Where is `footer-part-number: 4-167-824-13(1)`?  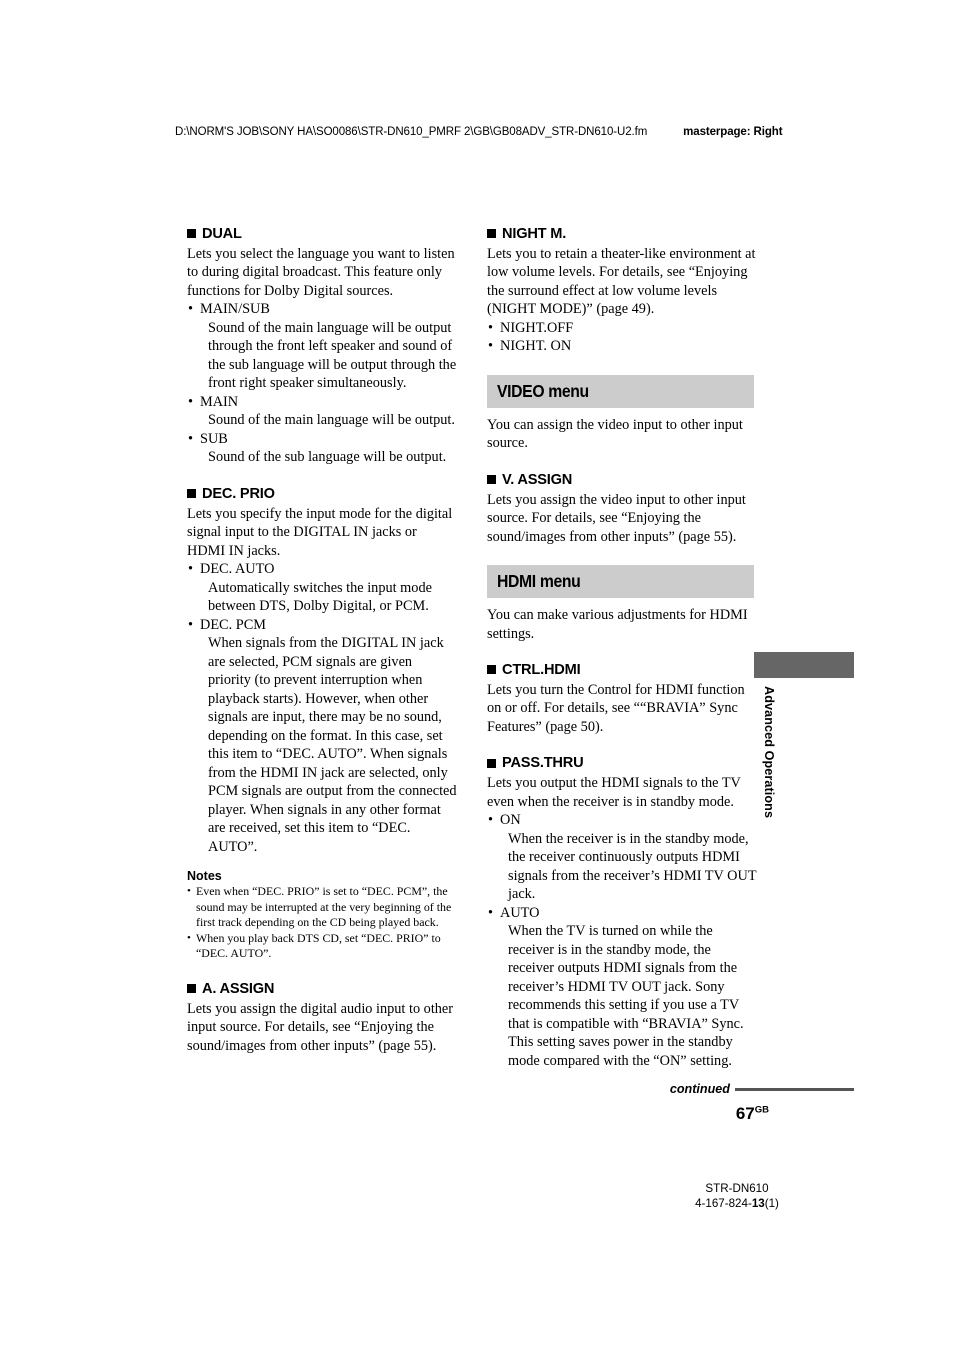 footer-part-number: 4-167-824-13(1) is located at coordinates (737, 1204).